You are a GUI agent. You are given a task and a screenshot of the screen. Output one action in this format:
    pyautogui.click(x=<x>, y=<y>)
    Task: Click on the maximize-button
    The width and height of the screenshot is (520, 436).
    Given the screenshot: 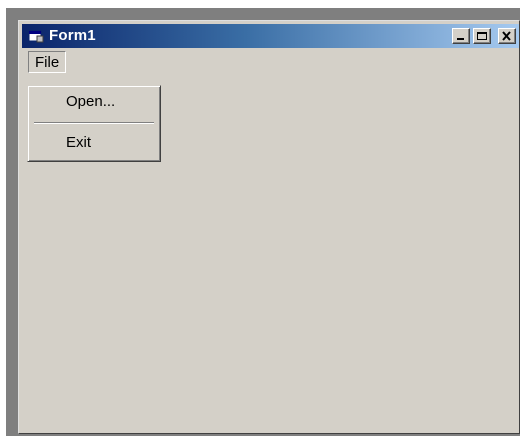 What is the action you would take?
    pyautogui.click(x=482, y=36)
    